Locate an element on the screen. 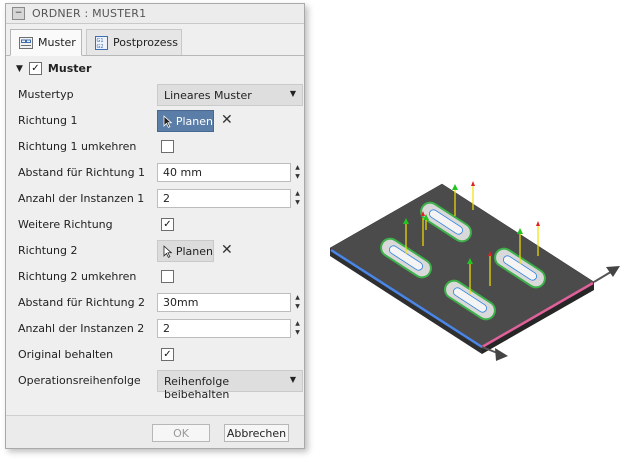 This screenshot has width=624, height=466. row-anzahl2: Anzahl der Instanzen 2 2 ▲ ▼ is located at coordinates (159, 329).